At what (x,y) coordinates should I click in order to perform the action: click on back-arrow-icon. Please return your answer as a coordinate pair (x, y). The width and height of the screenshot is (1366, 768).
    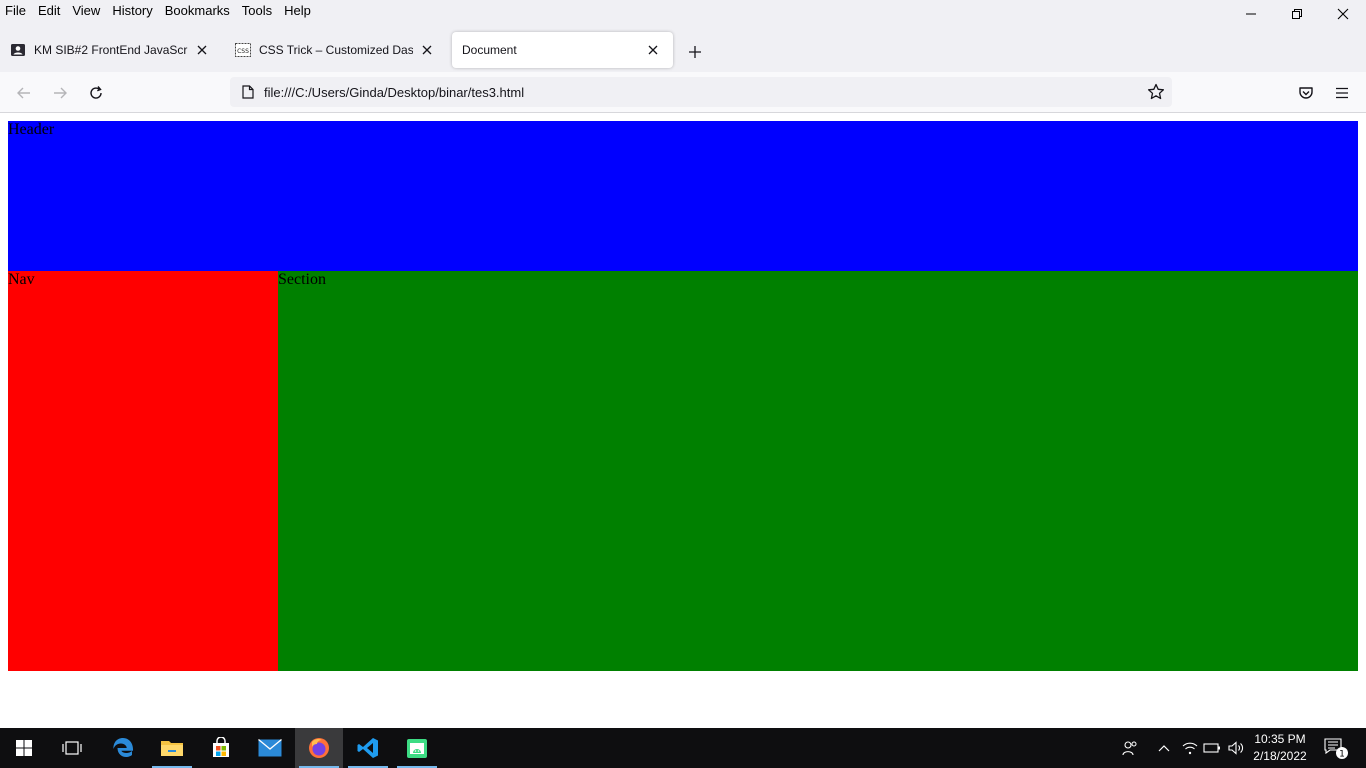
    Looking at the image, I should click on (23, 93).